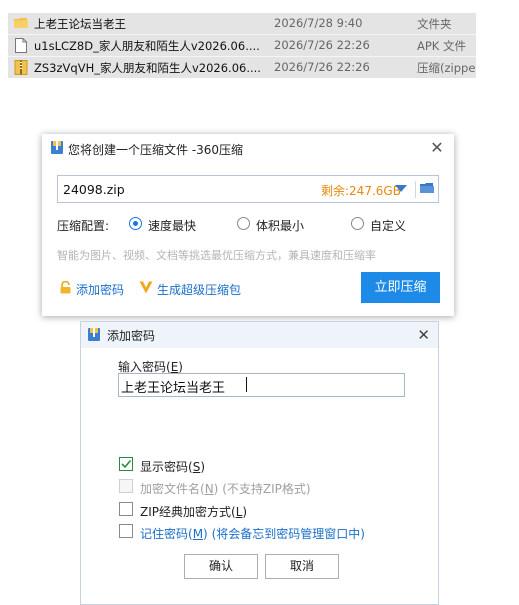 This screenshot has width=519, height=605. What do you see at coordinates (199, 289) in the screenshot?
I see `super-pack-link: 生成超级压缩包` at bounding box center [199, 289].